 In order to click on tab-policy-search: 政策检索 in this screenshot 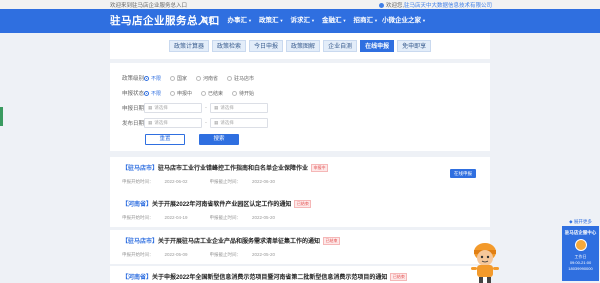, I will do `click(229, 46)`.